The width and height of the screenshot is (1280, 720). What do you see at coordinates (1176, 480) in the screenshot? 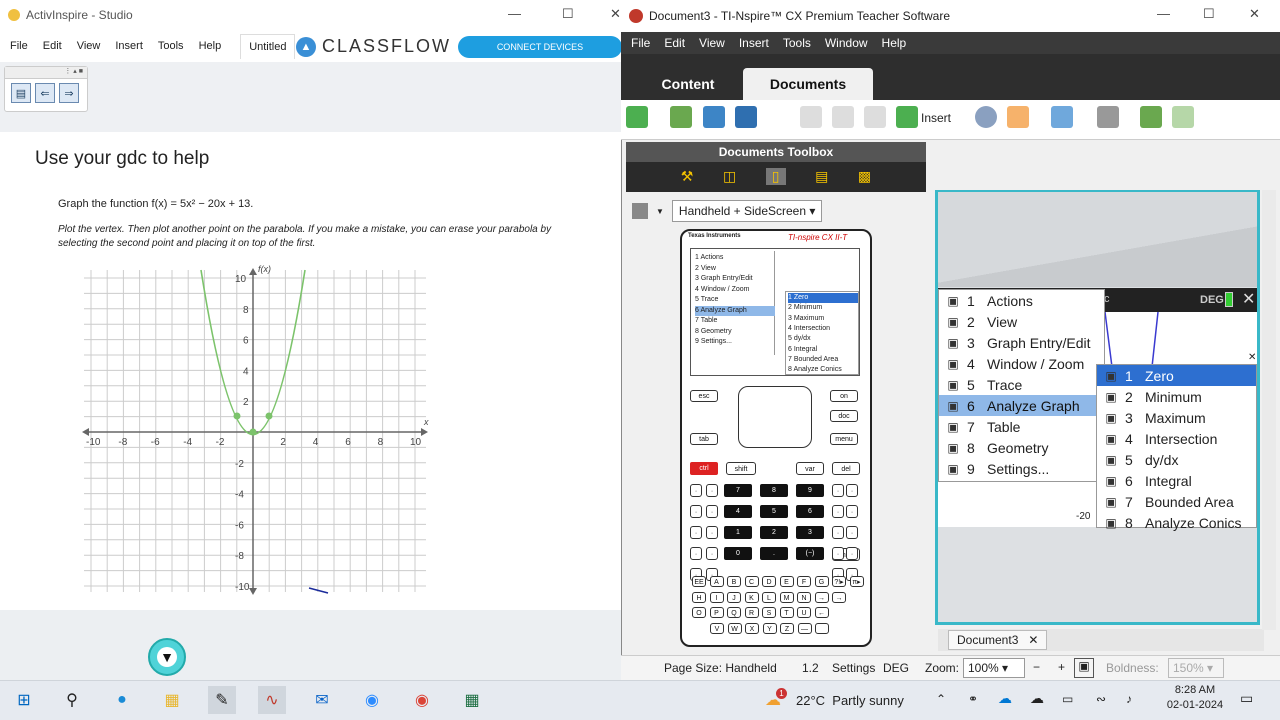
I see `menu2-item: ▣ 6 Integral` at bounding box center [1176, 480].